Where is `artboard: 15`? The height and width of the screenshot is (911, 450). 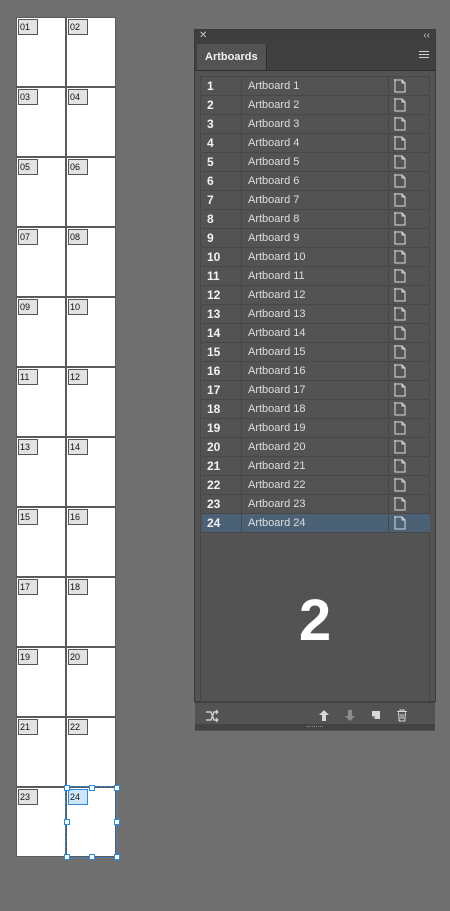 artboard: 15 is located at coordinates (41, 542).